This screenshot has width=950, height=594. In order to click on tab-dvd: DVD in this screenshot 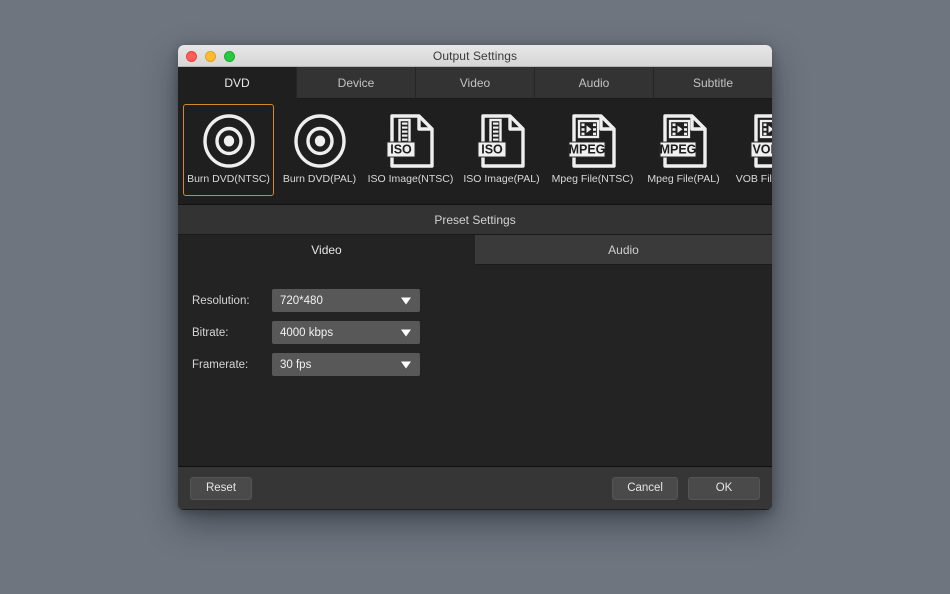, I will do `click(237, 83)`.